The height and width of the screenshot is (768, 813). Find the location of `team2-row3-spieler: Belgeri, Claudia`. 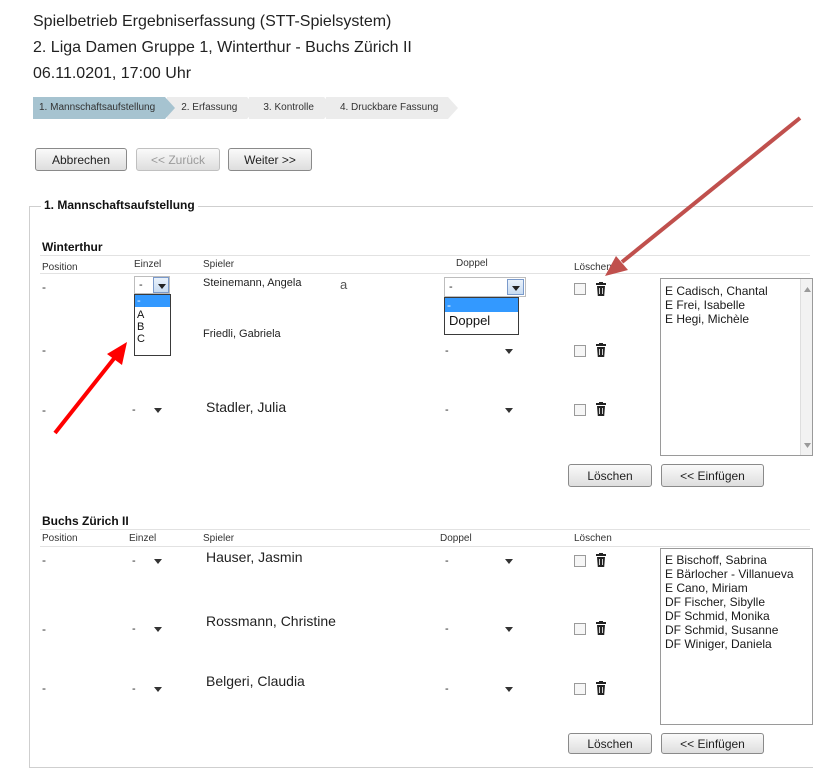

team2-row3-spieler: Belgeri, Claudia is located at coordinates (255, 681).